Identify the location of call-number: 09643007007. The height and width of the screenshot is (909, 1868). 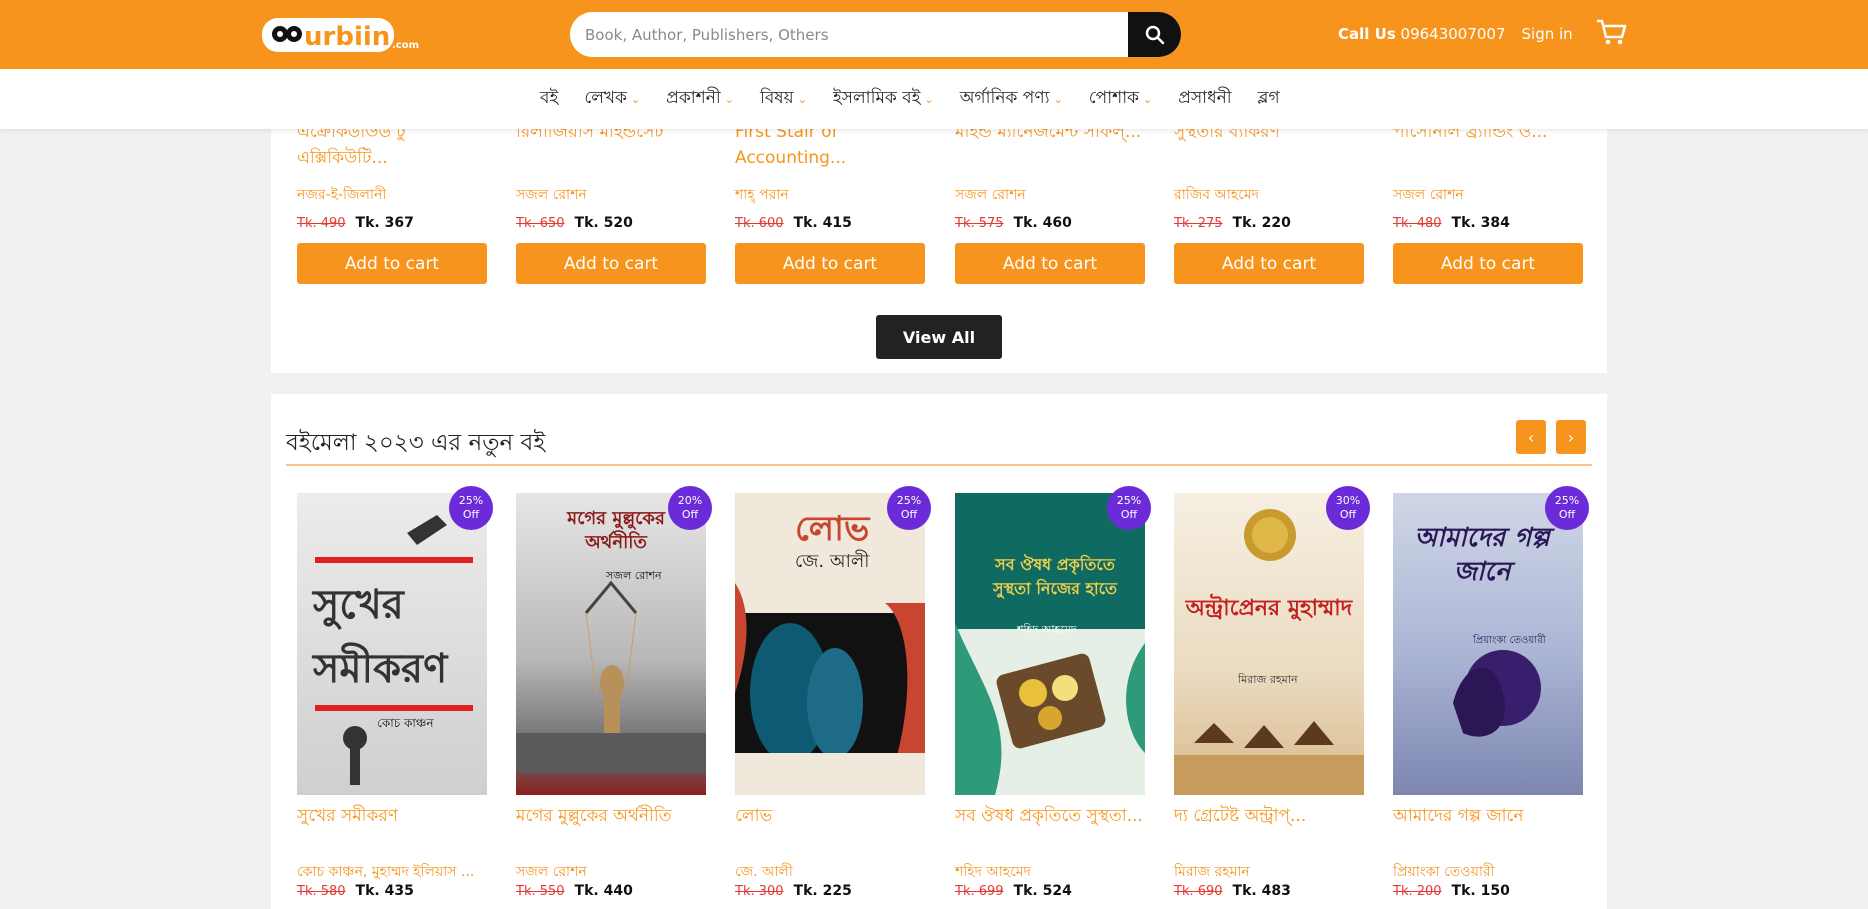
(1453, 34).